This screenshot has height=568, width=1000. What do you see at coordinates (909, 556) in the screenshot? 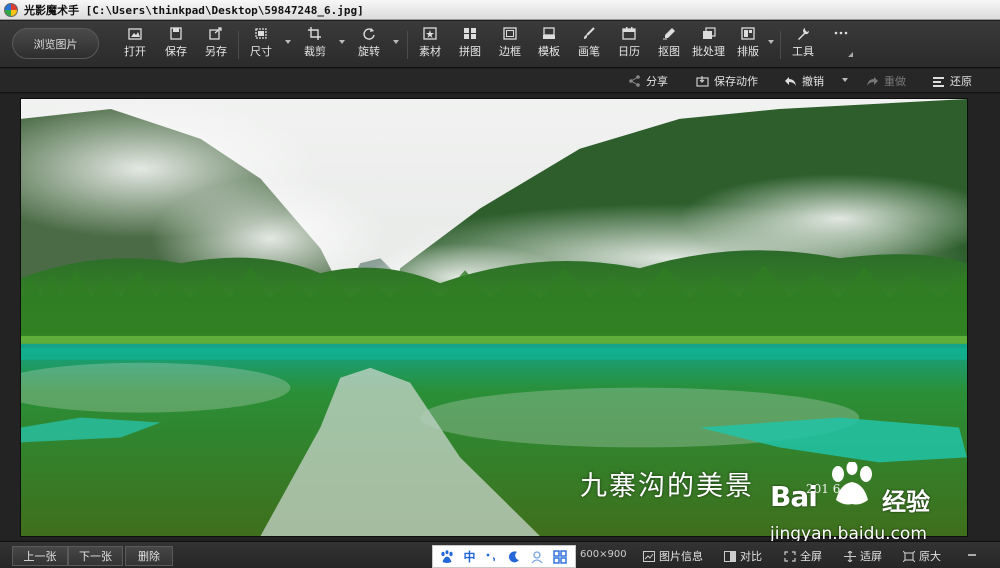
I see `original-size-icon` at bounding box center [909, 556].